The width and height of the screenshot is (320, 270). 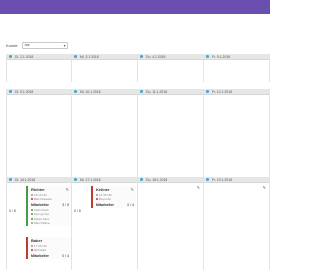 What do you see at coordinates (222, 179) in the screenshot?
I see `day-date: Fr. 19.1.2018` at bounding box center [222, 179].